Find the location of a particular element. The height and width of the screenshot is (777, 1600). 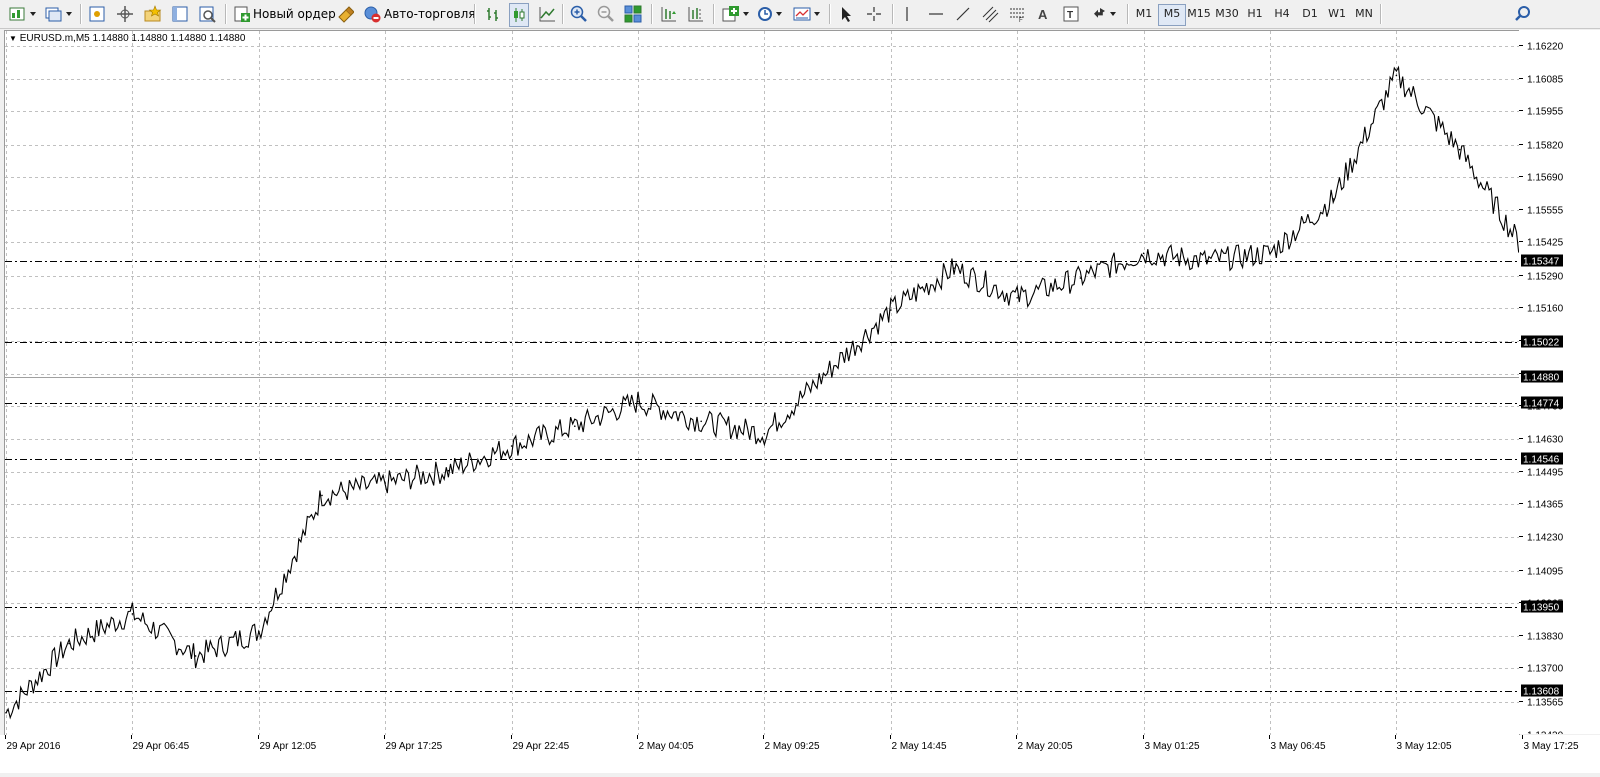

trendline-button is located at coordinates (963, 14).